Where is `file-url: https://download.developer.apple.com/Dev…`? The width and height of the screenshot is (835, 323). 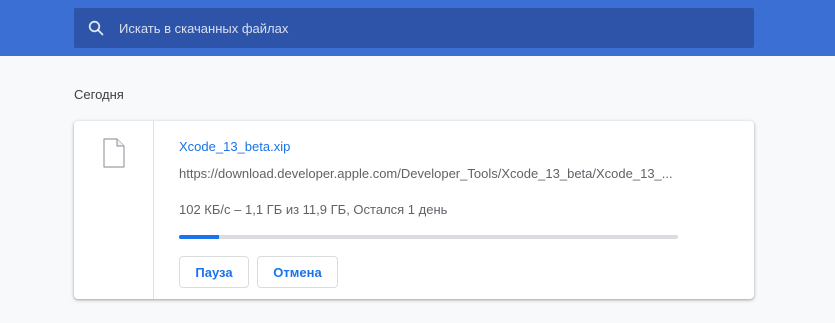 file-url: https://download.developer.apple.com/Dev… is located at coordinates (426, 173).